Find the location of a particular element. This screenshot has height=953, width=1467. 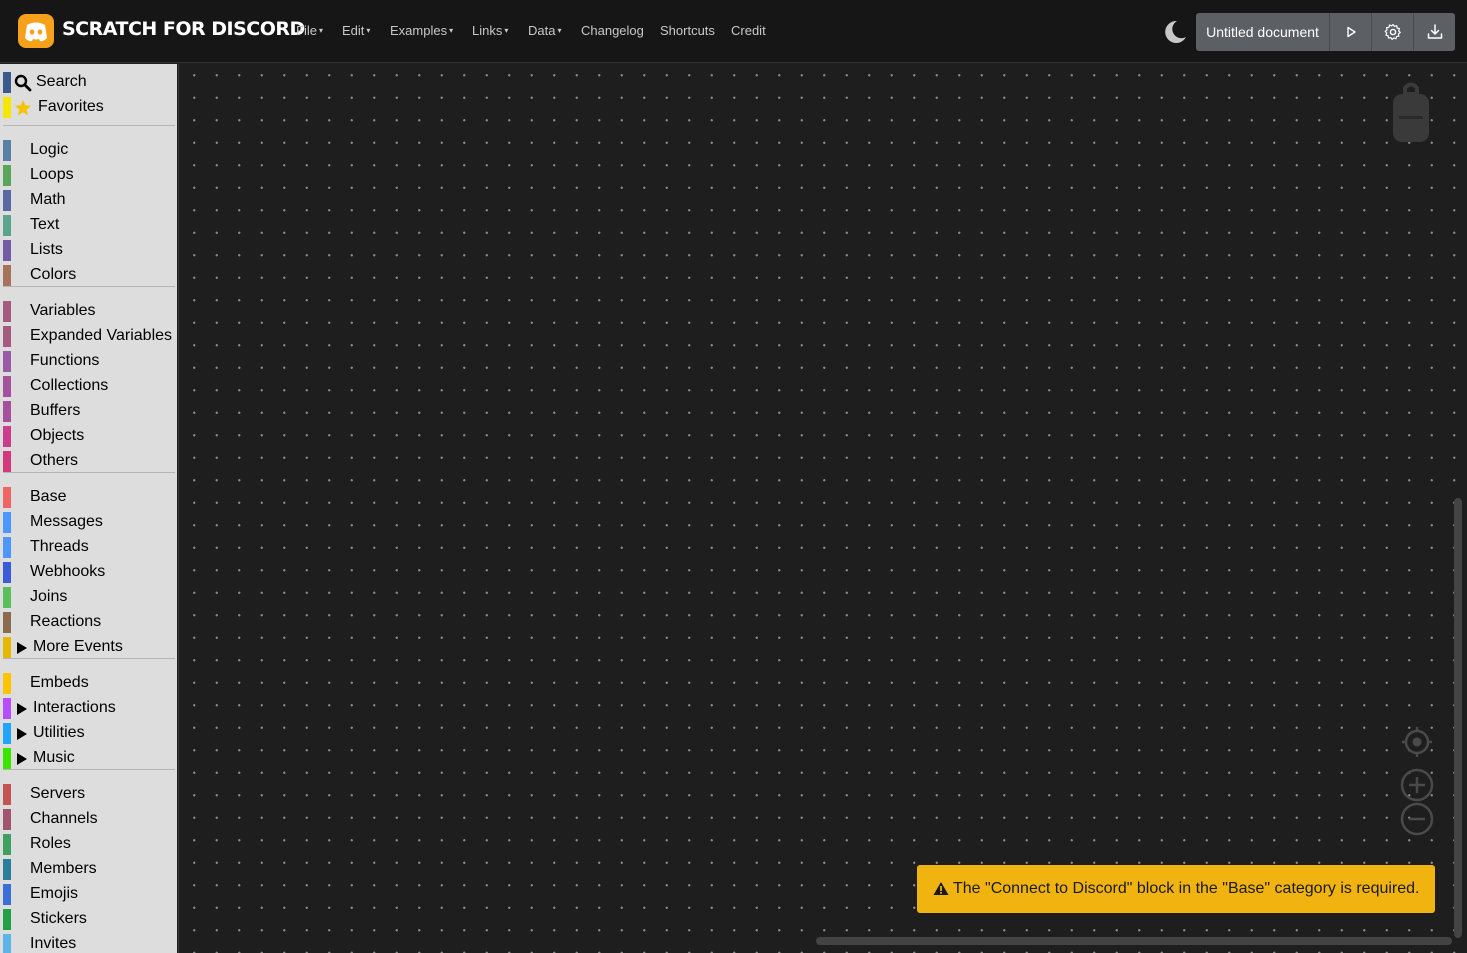

category-interactions: Interactions is located at coordinates (88, 707).